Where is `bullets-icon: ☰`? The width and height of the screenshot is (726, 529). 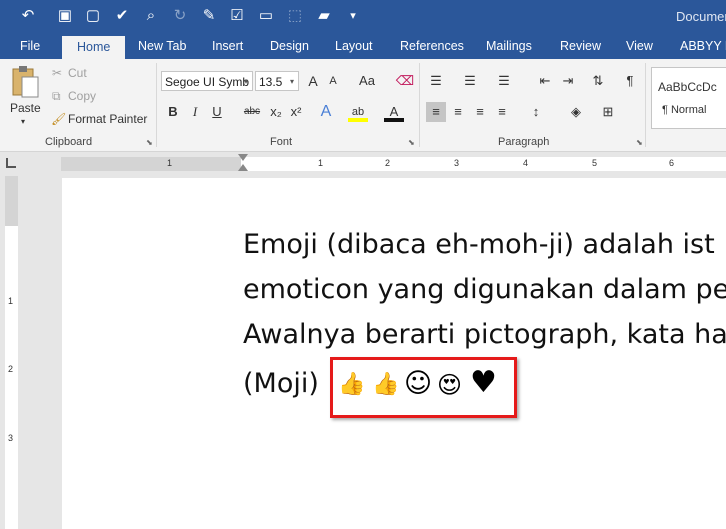 bullets-icon: ☰ is located at coordinates (436, 81).